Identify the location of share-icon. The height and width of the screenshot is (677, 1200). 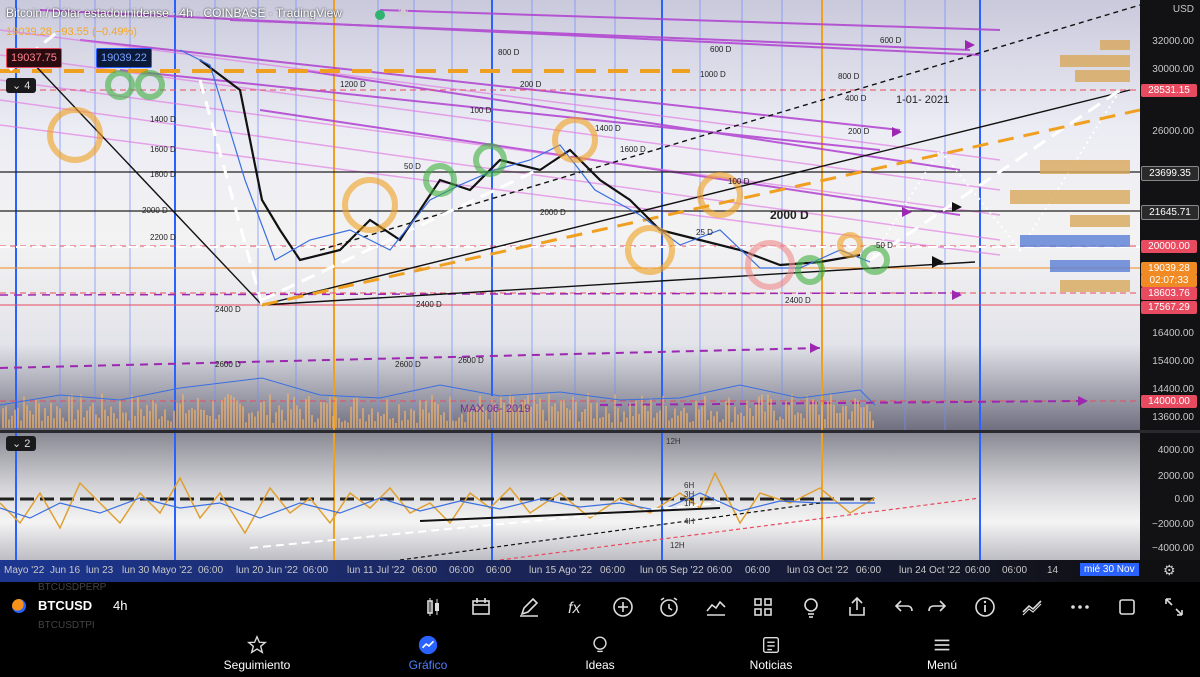
(857, 607).